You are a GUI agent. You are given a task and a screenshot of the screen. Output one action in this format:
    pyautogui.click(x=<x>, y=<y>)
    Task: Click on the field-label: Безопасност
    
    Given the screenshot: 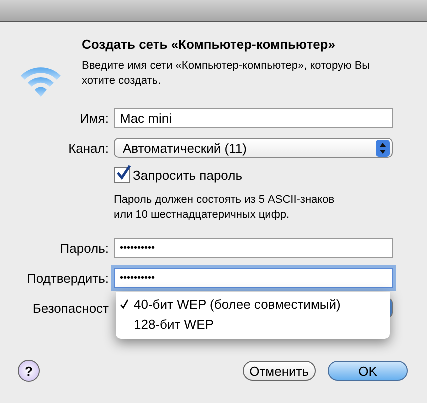 What is the action you would take?
    pyautogui.click(x=70, y=308)
    